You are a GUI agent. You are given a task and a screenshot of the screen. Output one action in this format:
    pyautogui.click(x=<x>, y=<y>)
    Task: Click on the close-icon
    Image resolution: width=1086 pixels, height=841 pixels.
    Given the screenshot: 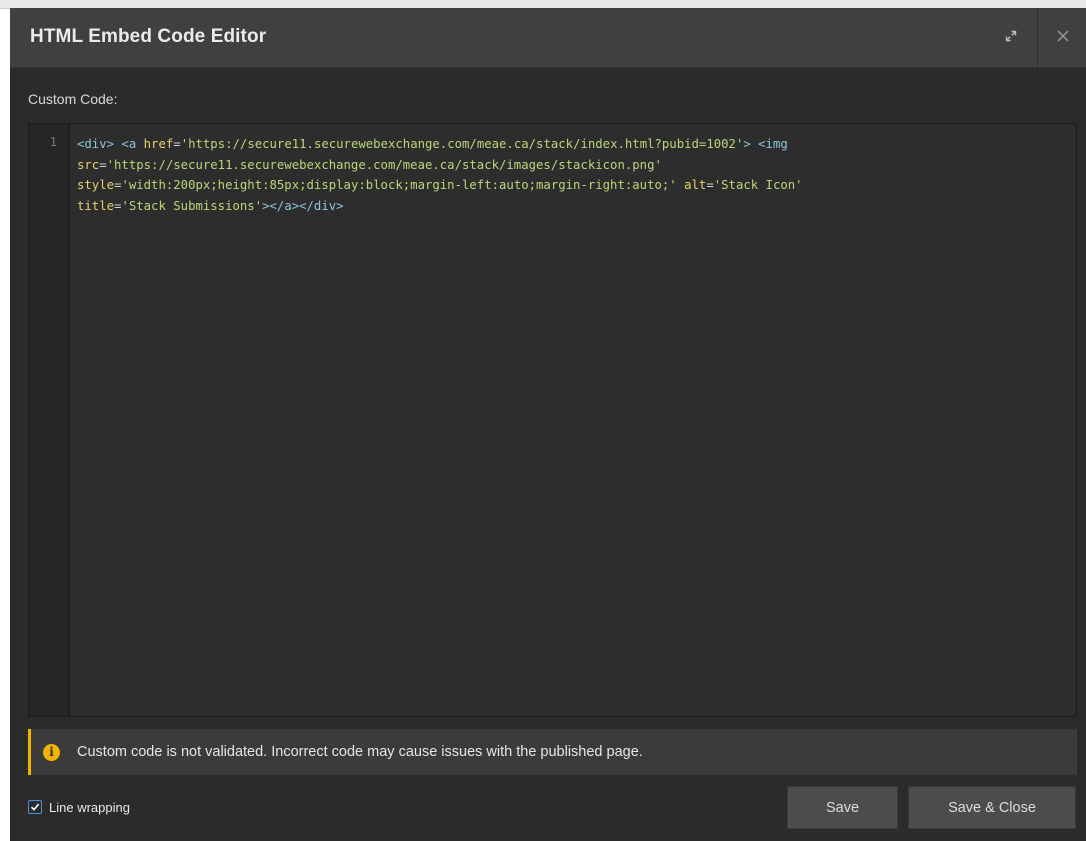 What is the action you would take?
    pyautogui.click(x=1063, y=38)
    